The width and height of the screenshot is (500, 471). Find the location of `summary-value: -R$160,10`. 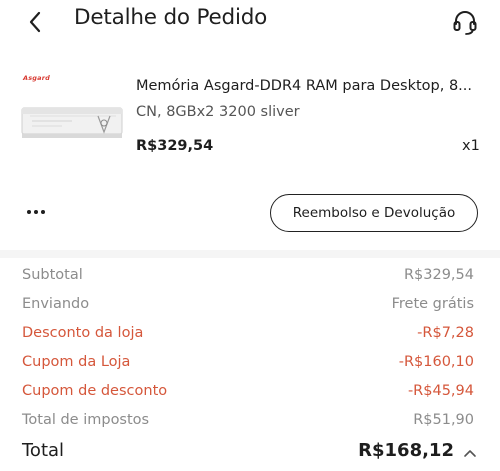

summary-value: -R$160,10 is located at coordinates (436, 362).